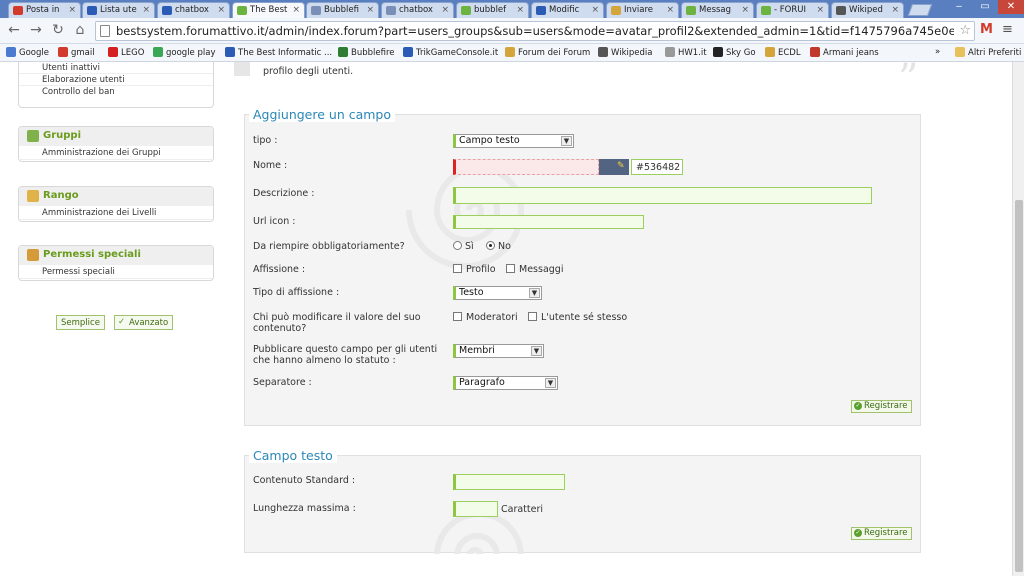 The height and width of the screenshot is (576, 1024). I want to click on sidebar-groups-title: Gruppi, so click(62, 135).